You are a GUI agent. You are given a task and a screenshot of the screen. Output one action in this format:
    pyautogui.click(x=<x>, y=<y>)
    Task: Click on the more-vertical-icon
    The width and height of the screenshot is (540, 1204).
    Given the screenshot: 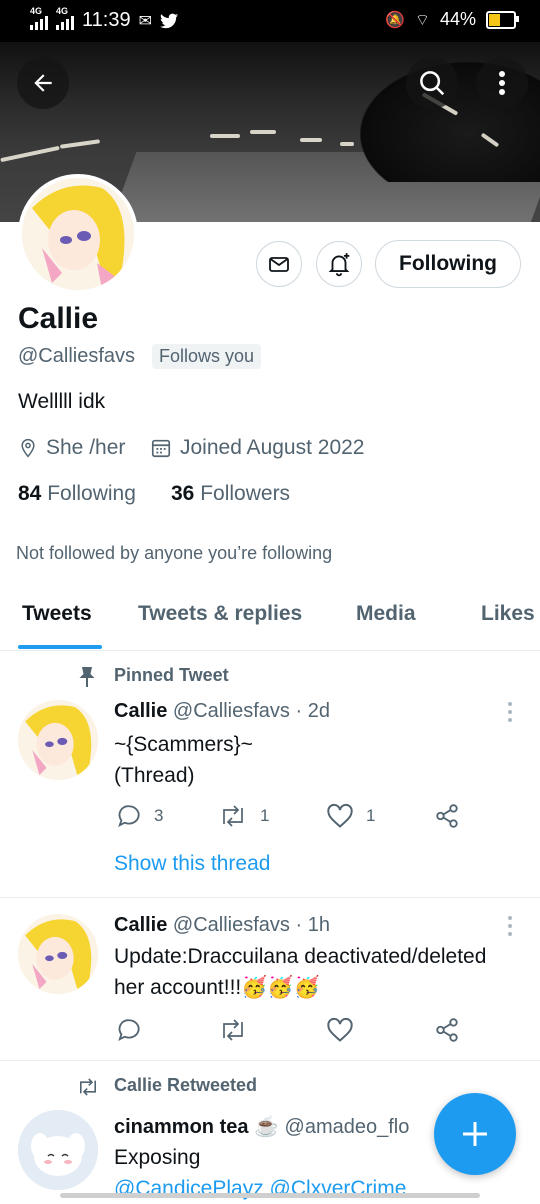 What is the action you would take?
    pyautogui.click(x=502, y=83)
    